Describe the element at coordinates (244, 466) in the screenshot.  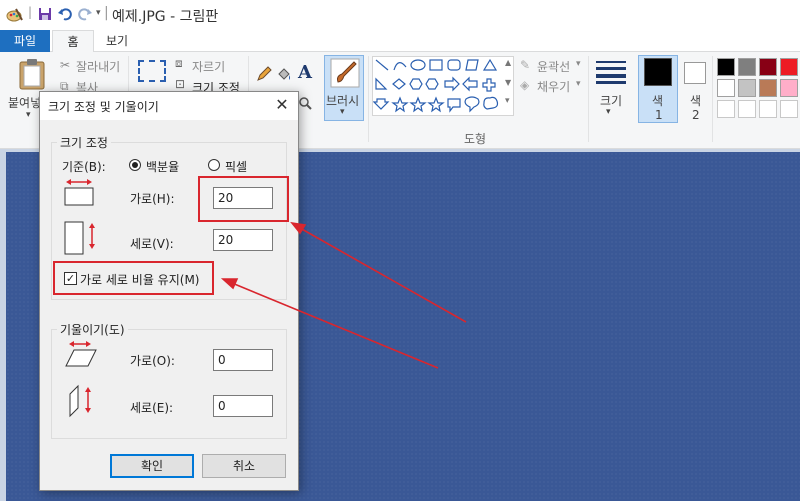
I see `cancel-button: 취소` at that location.